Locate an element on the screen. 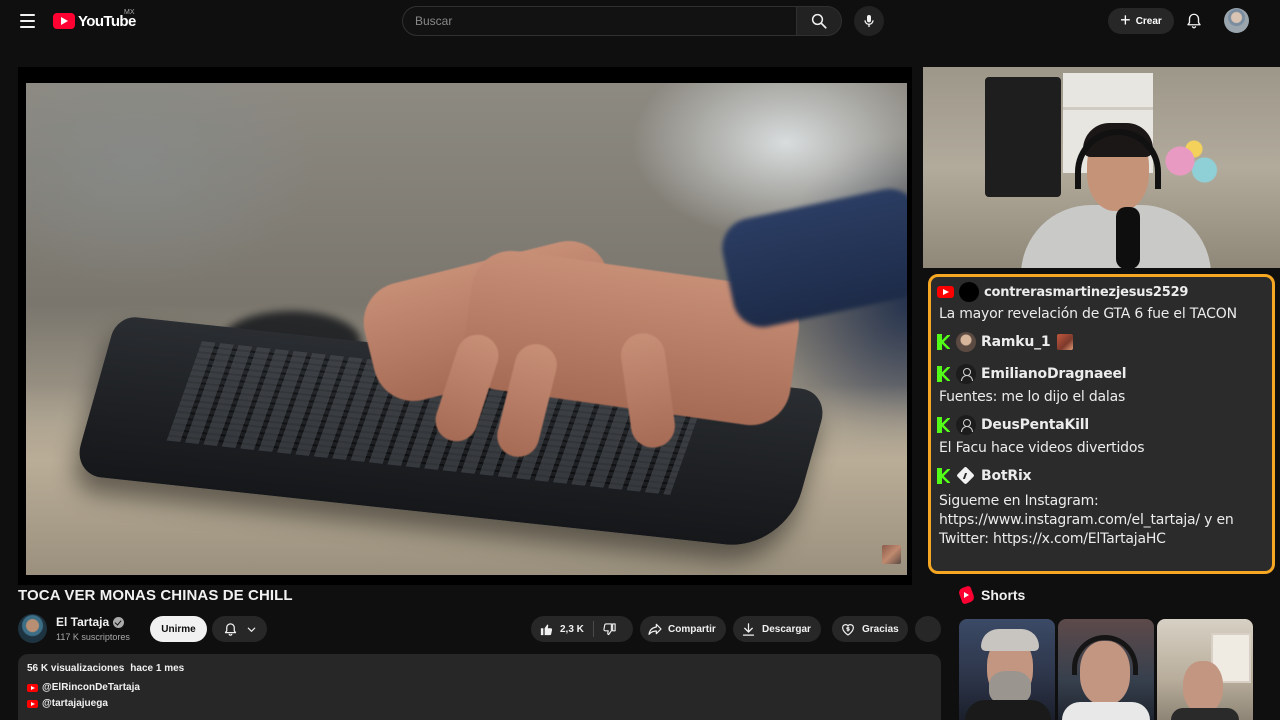 The width and height of the screenshot is (1280, 720). join-button: Unirme is located at coordinates (178, 629).